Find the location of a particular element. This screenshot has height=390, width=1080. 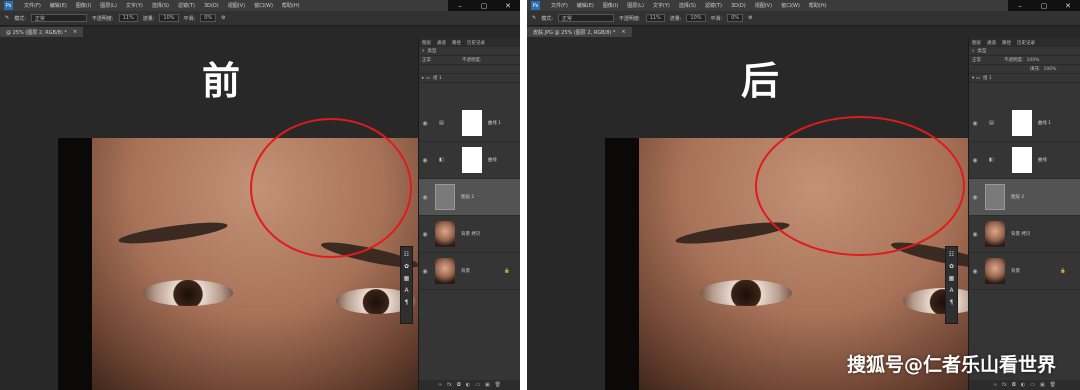

menu-layer: 图层(L) is located at coordinates (635, 5).